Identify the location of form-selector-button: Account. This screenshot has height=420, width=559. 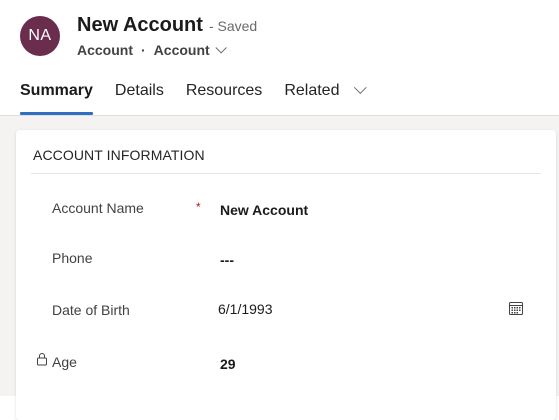
(190, 50).